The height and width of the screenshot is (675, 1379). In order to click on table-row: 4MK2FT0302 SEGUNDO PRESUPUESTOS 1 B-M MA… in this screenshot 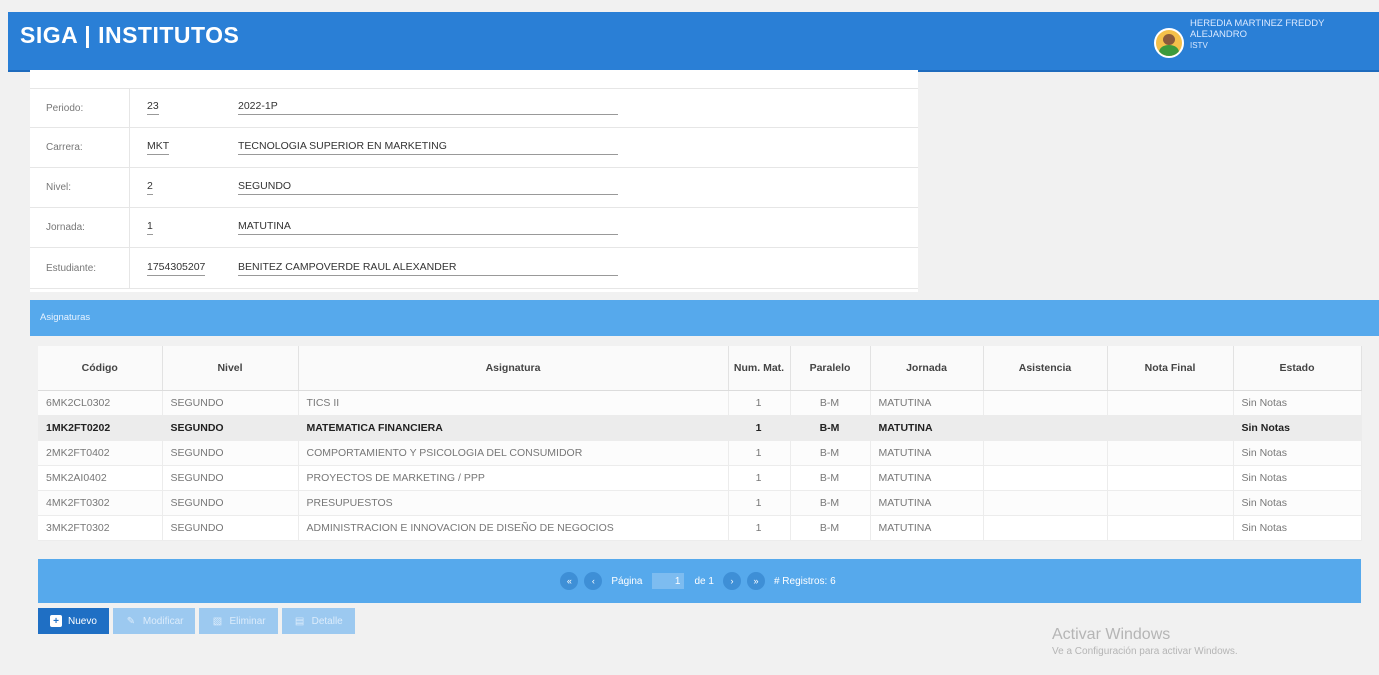, I will do `click(700, 503)`.